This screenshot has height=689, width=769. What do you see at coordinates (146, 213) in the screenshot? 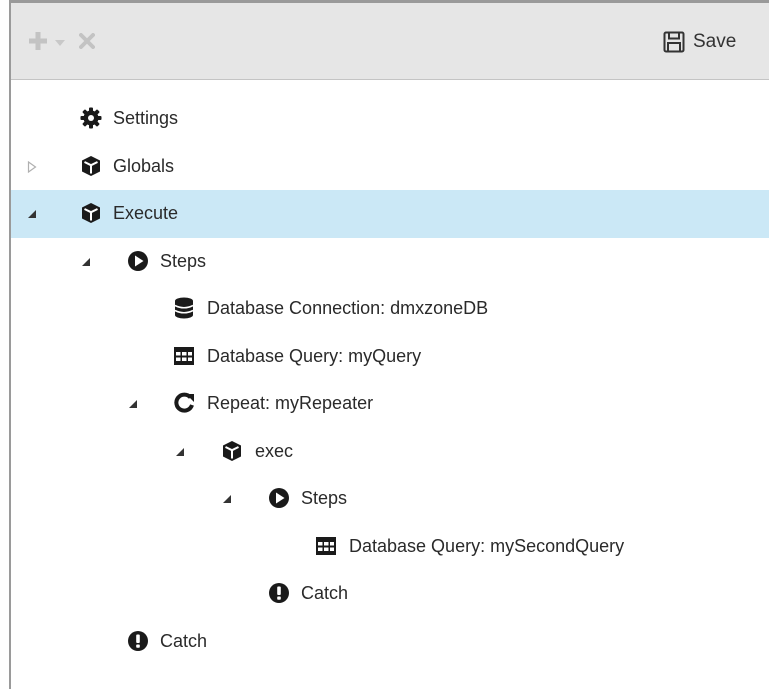
I see `tree-node-label: Execute` at bounding box center [146, 213].